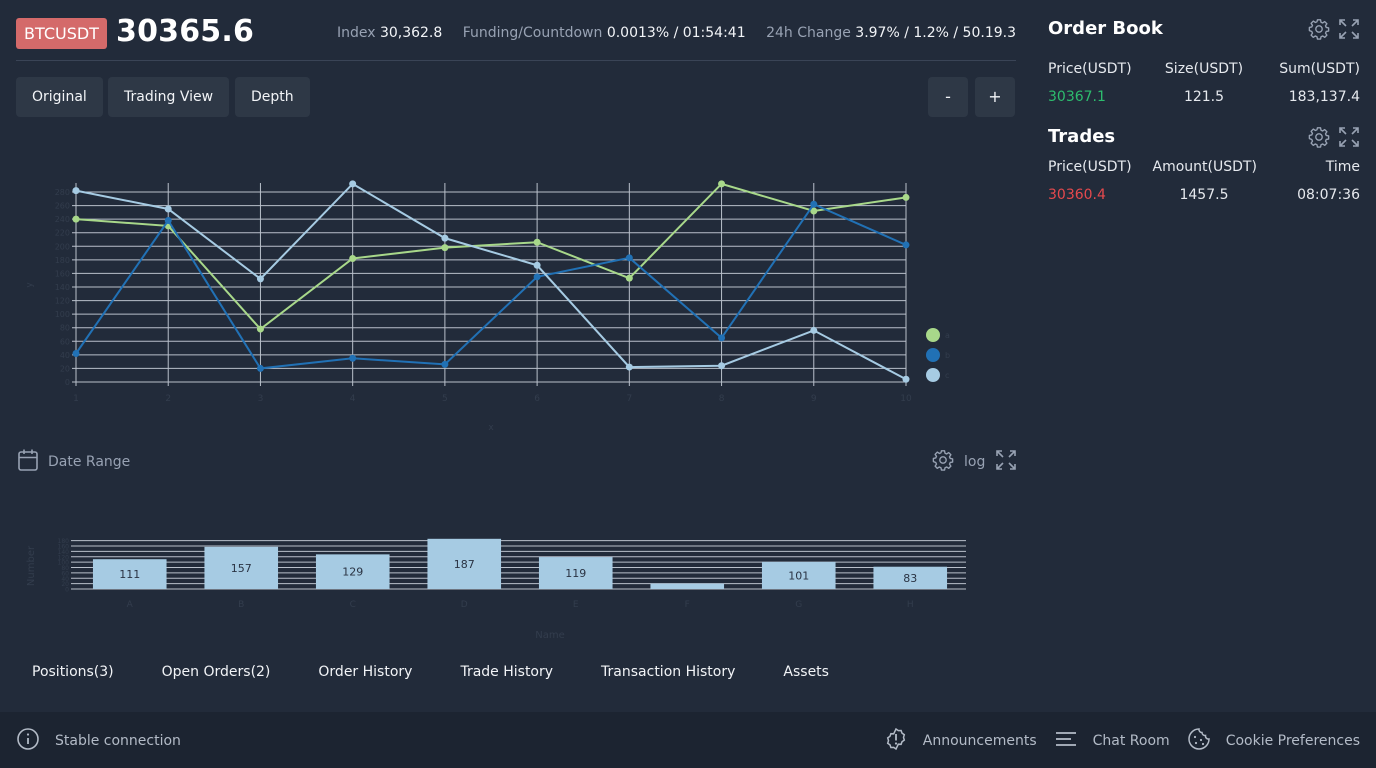 The image size is (1376, 768). I want to click on chart-fullscreen-expand-icon, so click(1006, 462).